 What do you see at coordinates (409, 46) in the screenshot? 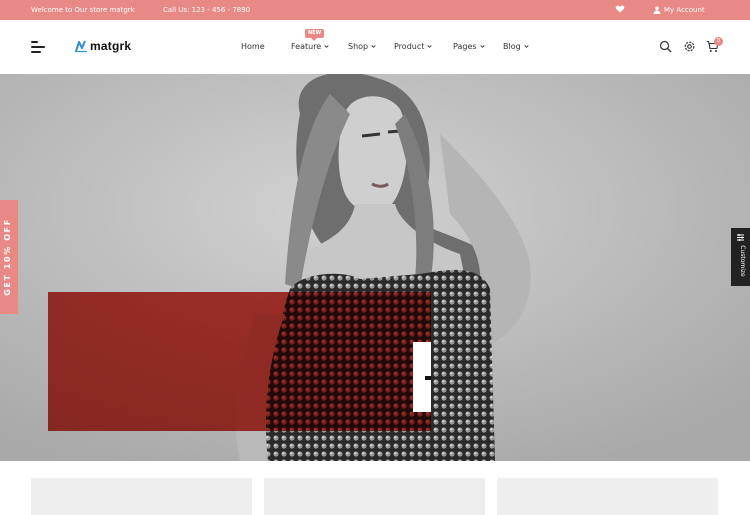
I see `nav-product-label: Product` at bounding box center [409, 46].